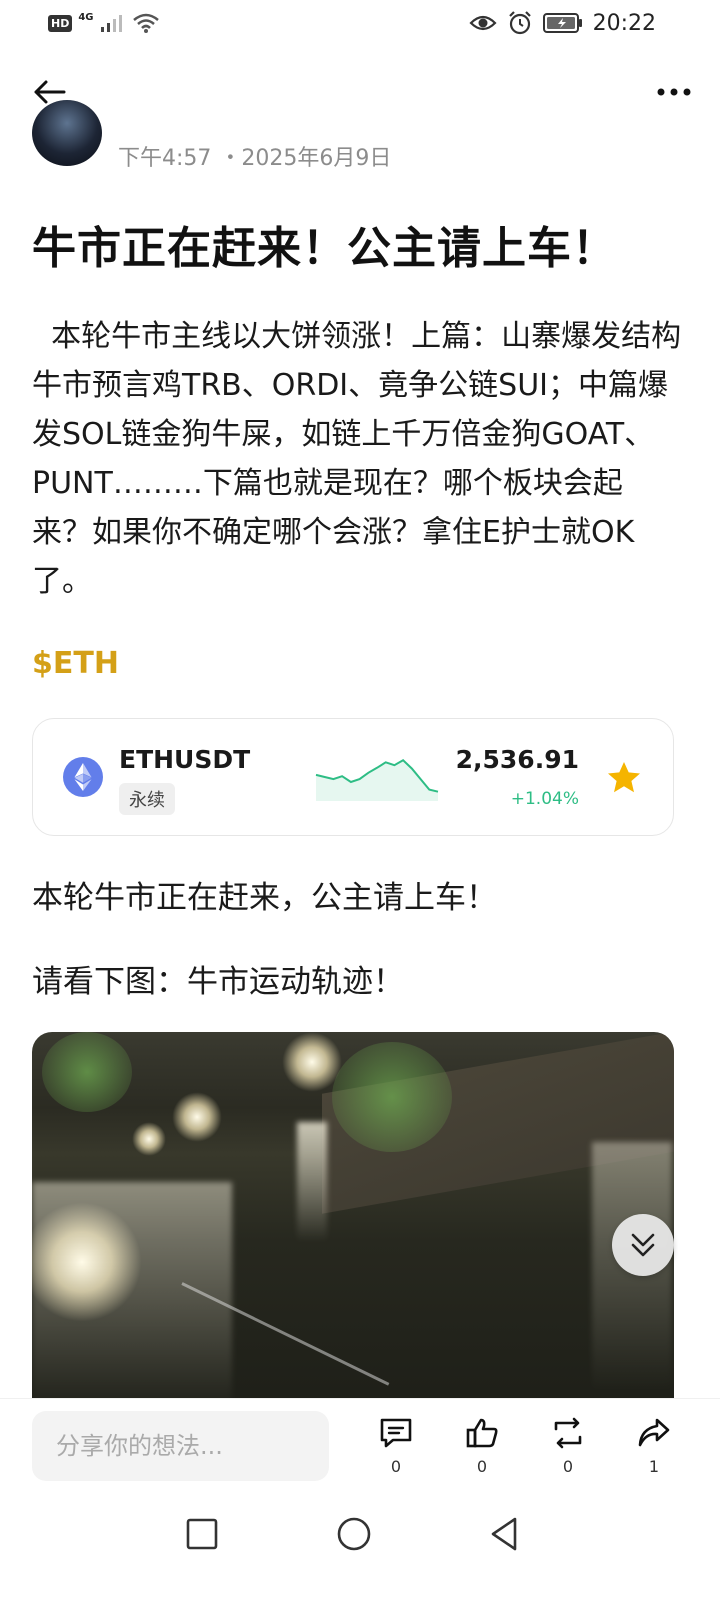  I want to click on ticker-type-badge: 永续, so click(147, 799).